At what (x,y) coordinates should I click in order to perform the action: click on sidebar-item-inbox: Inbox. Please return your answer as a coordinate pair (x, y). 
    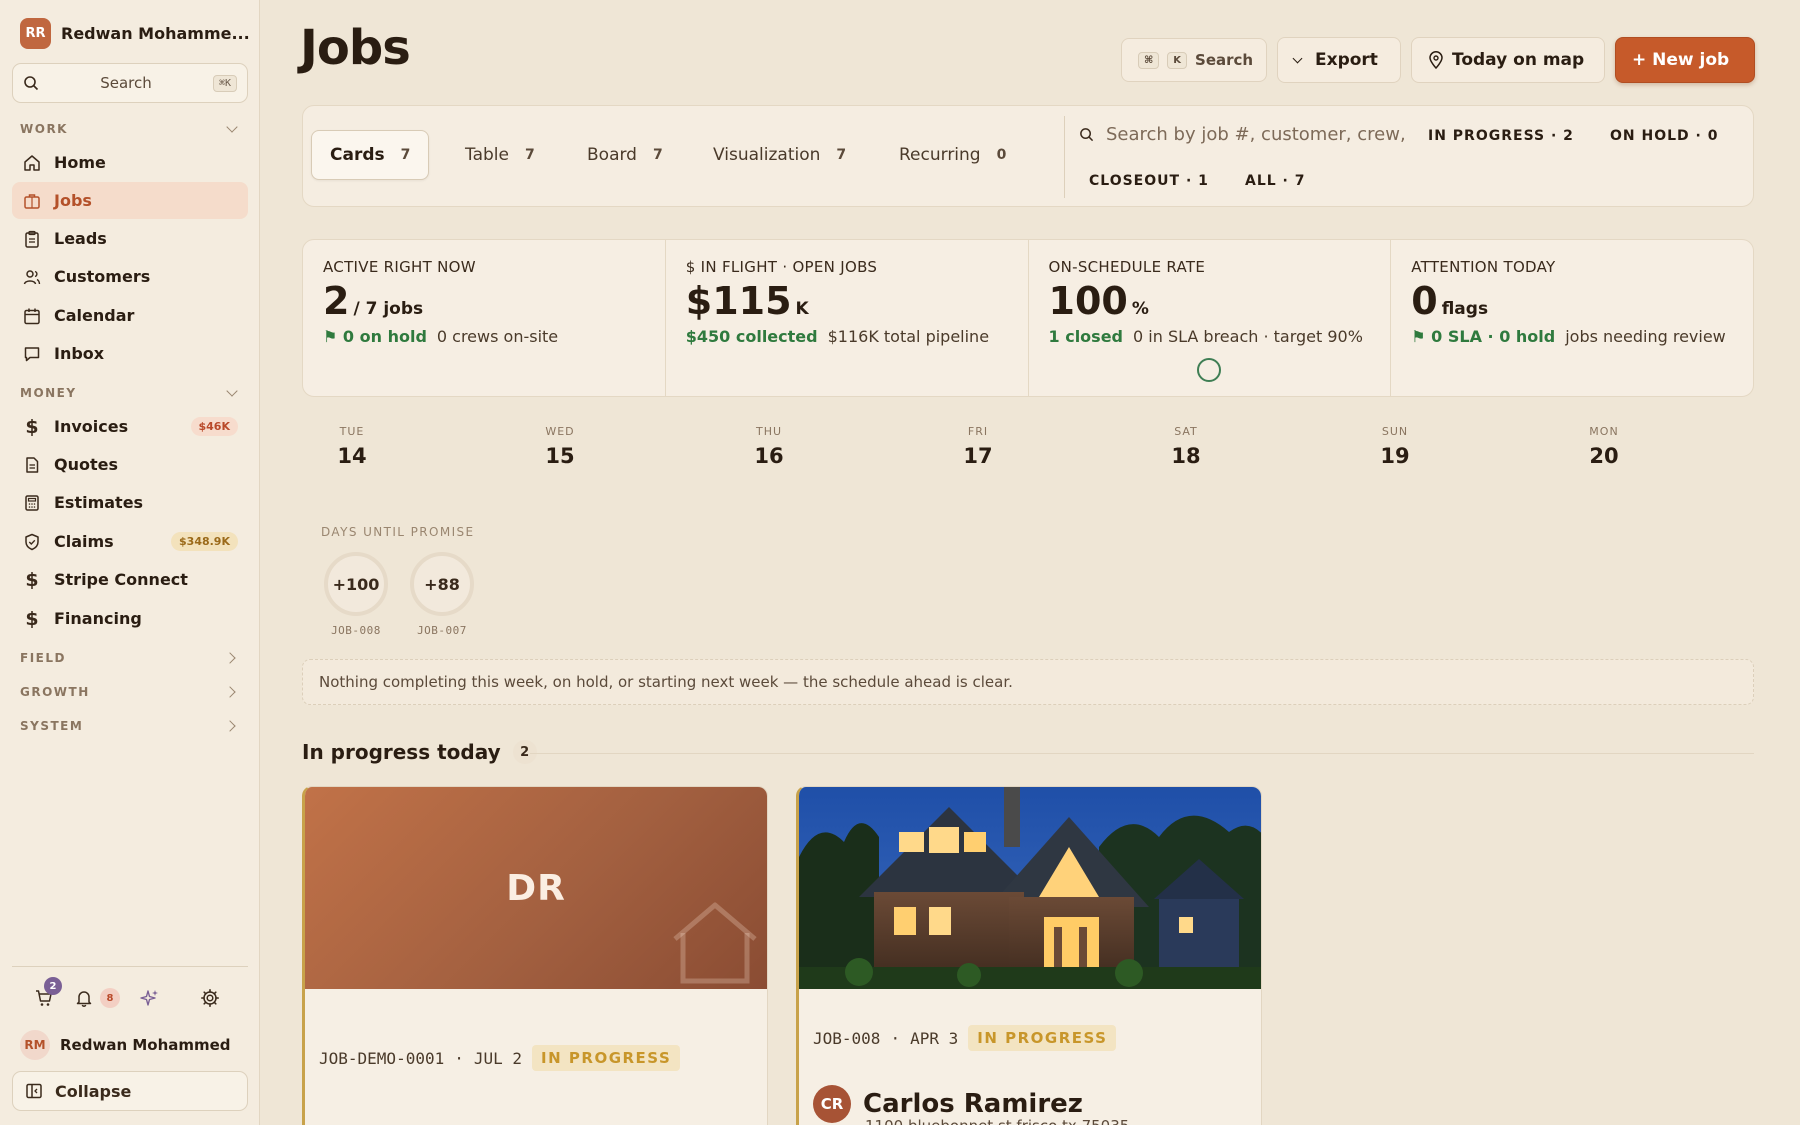
    Looking at the image, I should click on (130, 353).